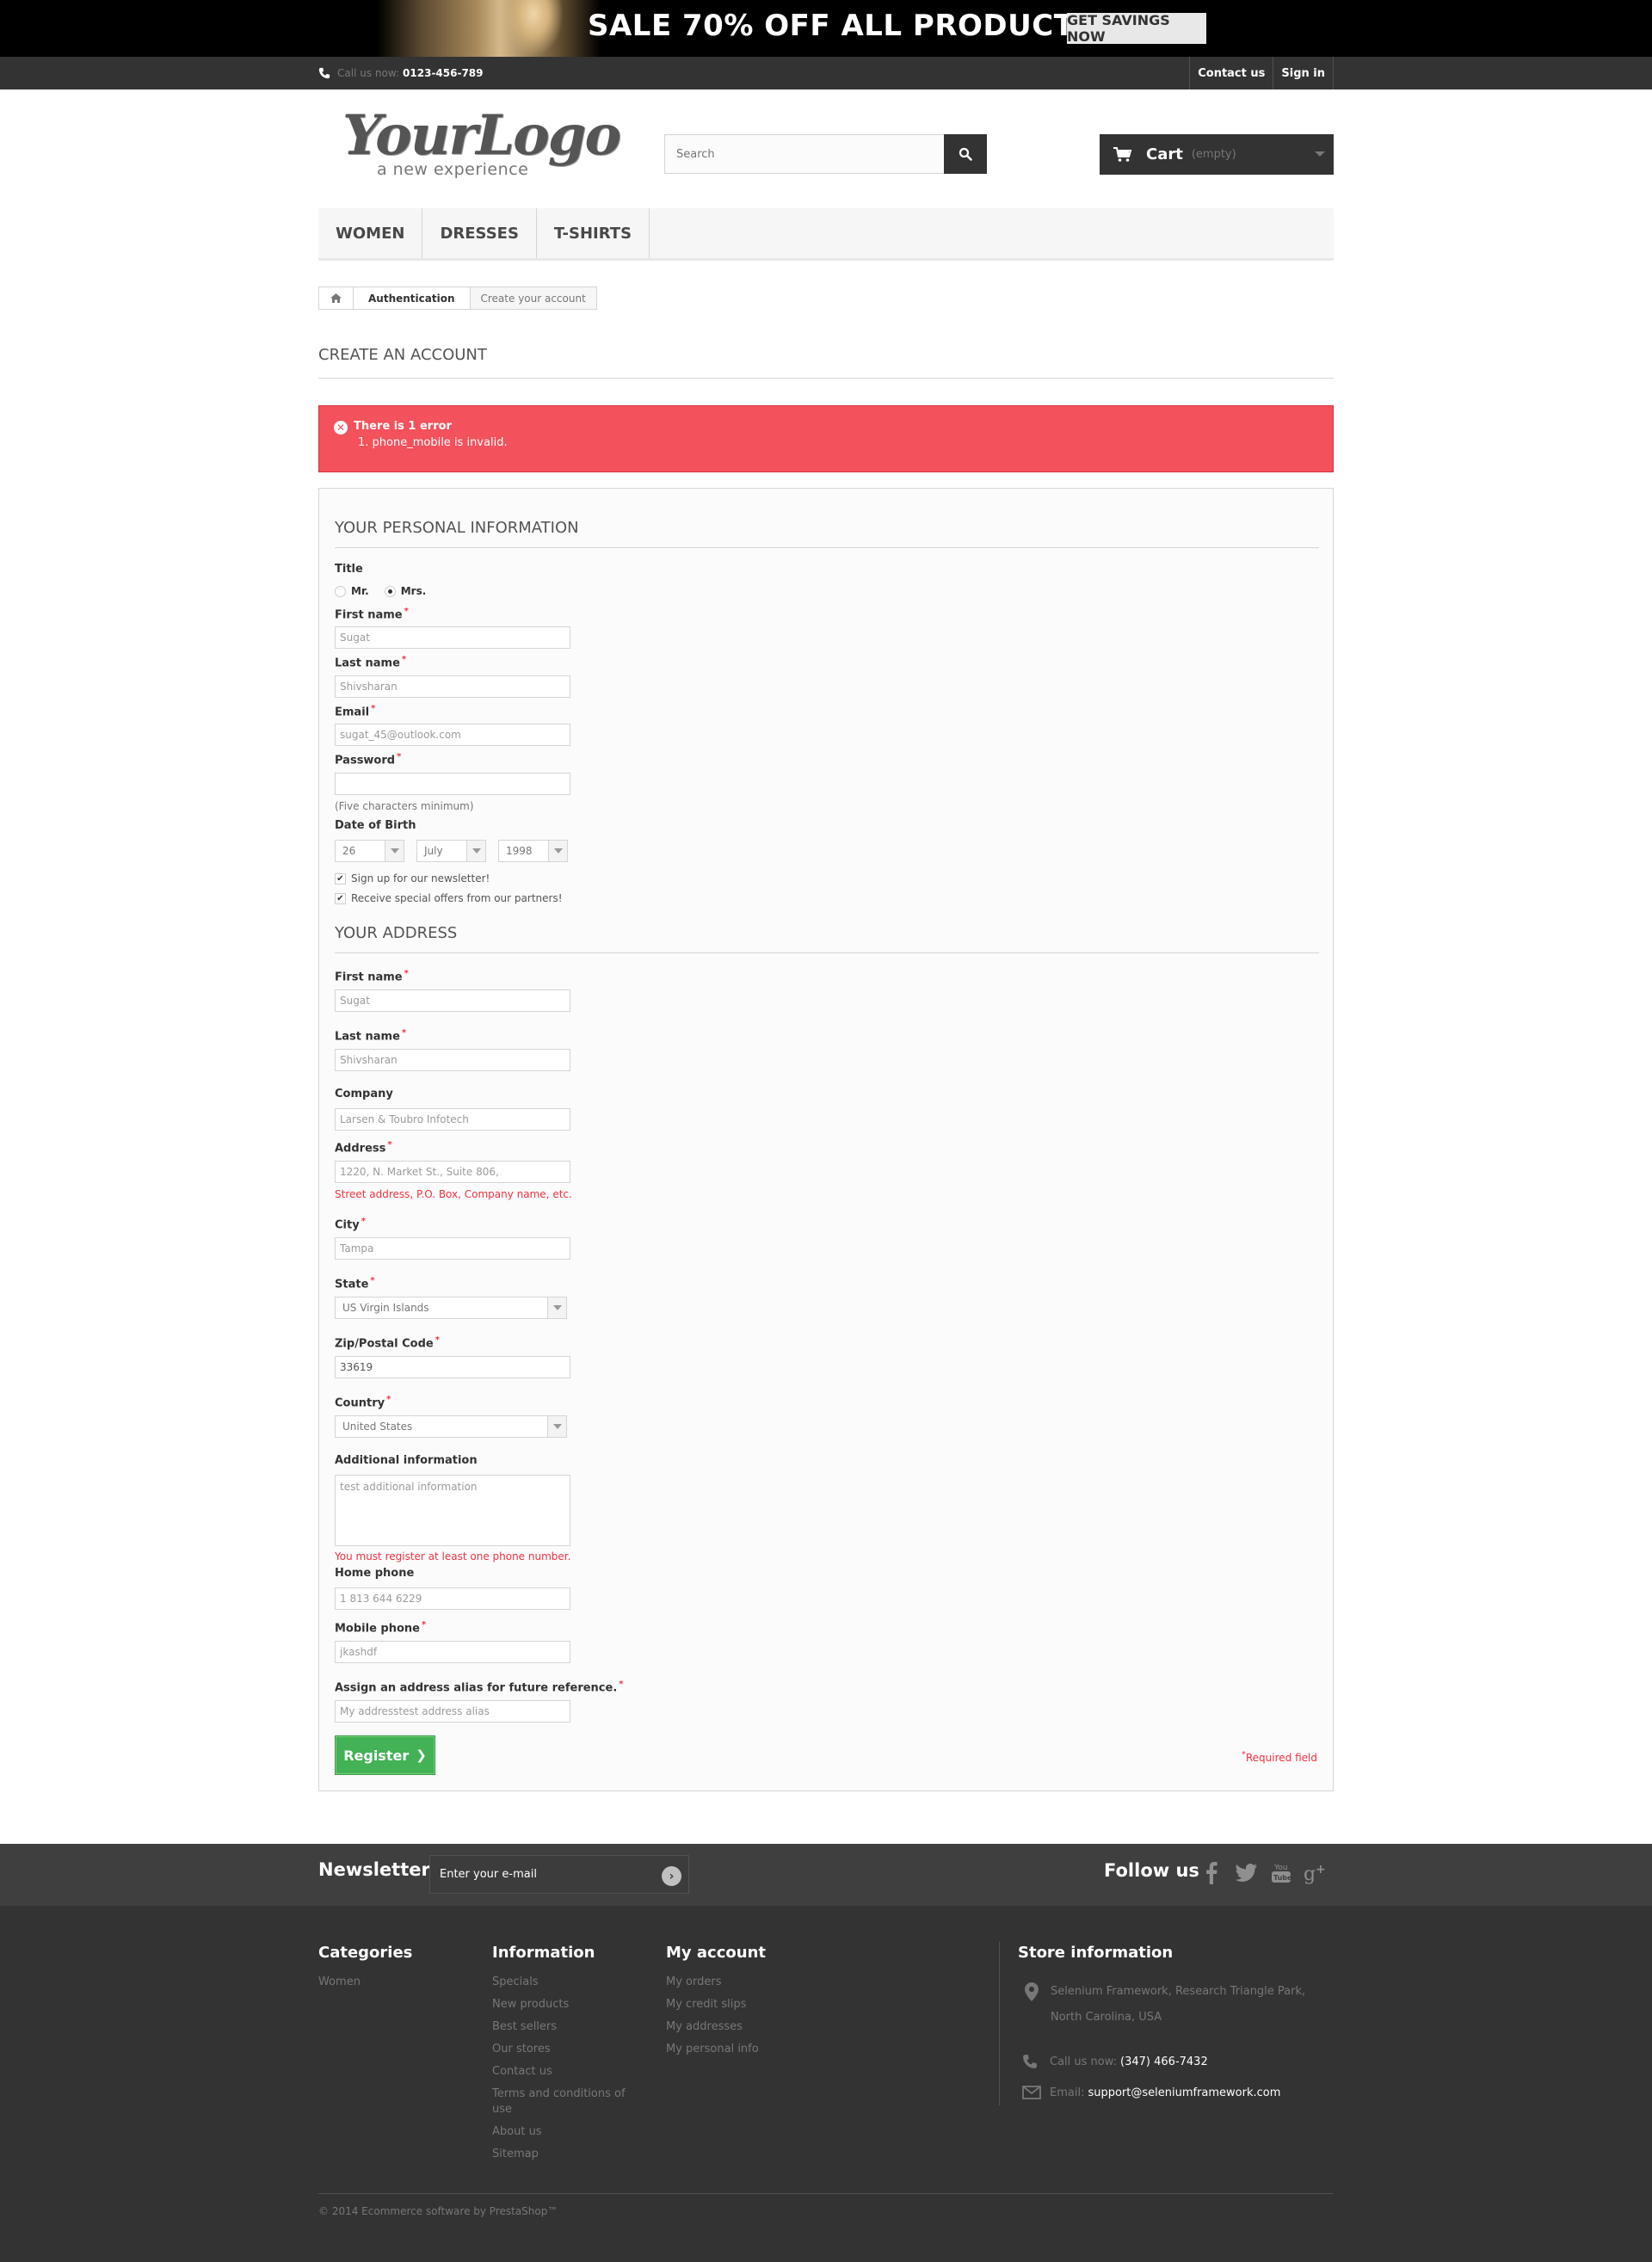 This screenshot has width=1652, height=2262. What do you see at coordinates (1246, 1873) in the screenshot?
I see `twitter-icon` at bounding box center [1246, 1873].